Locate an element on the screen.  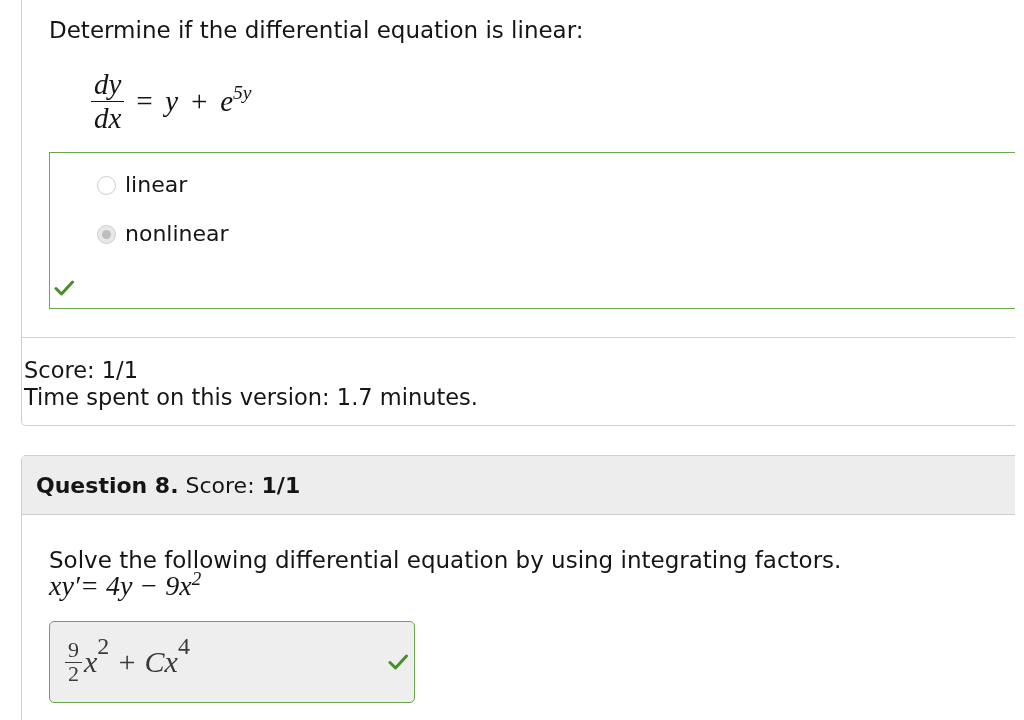
question-prompt: Determine if the differential equation is linear: is located at coordinates (317, 30).